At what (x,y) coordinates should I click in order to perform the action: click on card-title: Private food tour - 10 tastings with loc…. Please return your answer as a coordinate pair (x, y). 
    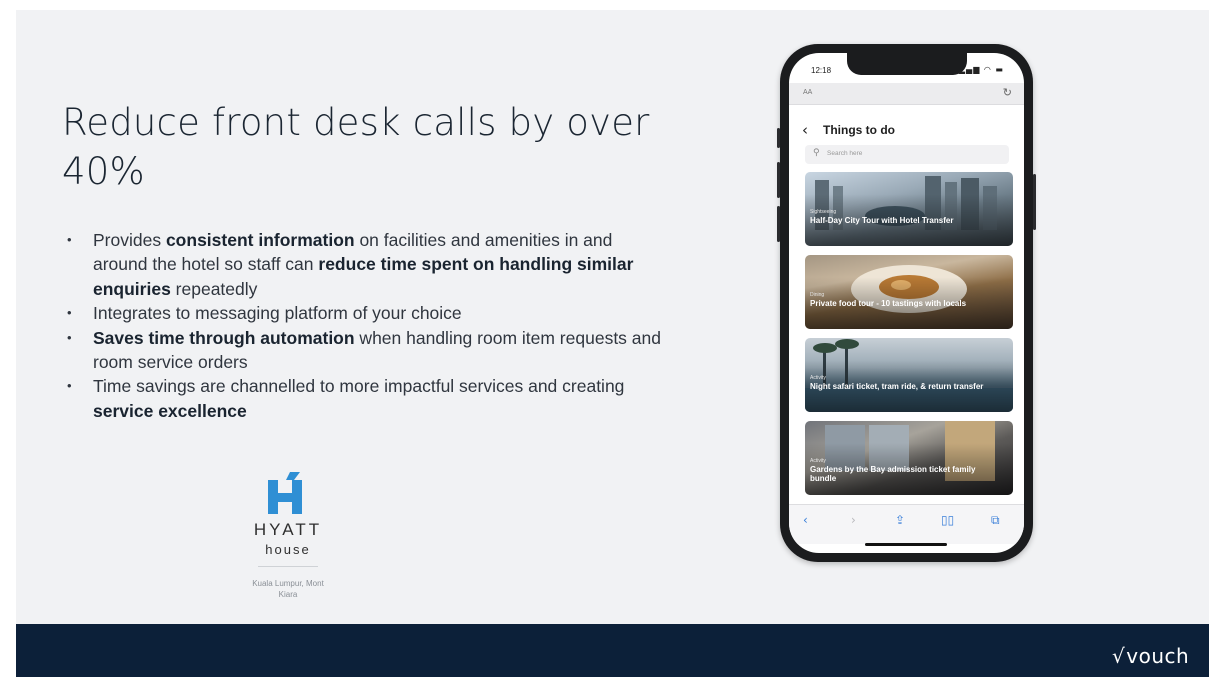
    Looking at the image, I should click on (888, 303).